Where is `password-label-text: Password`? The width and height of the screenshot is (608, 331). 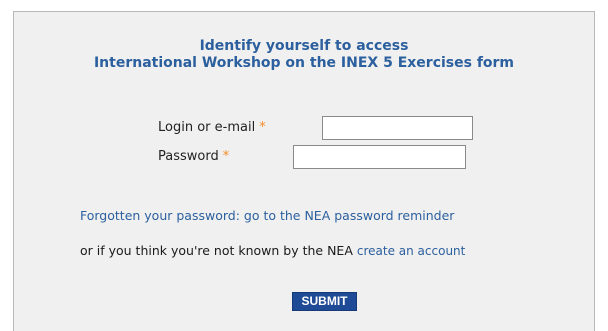 password-label-text: Password is located at coordinates (188, 156).